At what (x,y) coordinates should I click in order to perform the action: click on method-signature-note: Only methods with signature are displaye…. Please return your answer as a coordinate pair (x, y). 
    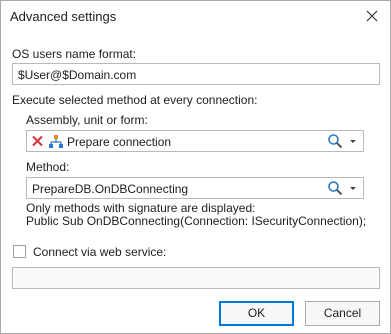
    Looking at the image, I should click on (141, 208).